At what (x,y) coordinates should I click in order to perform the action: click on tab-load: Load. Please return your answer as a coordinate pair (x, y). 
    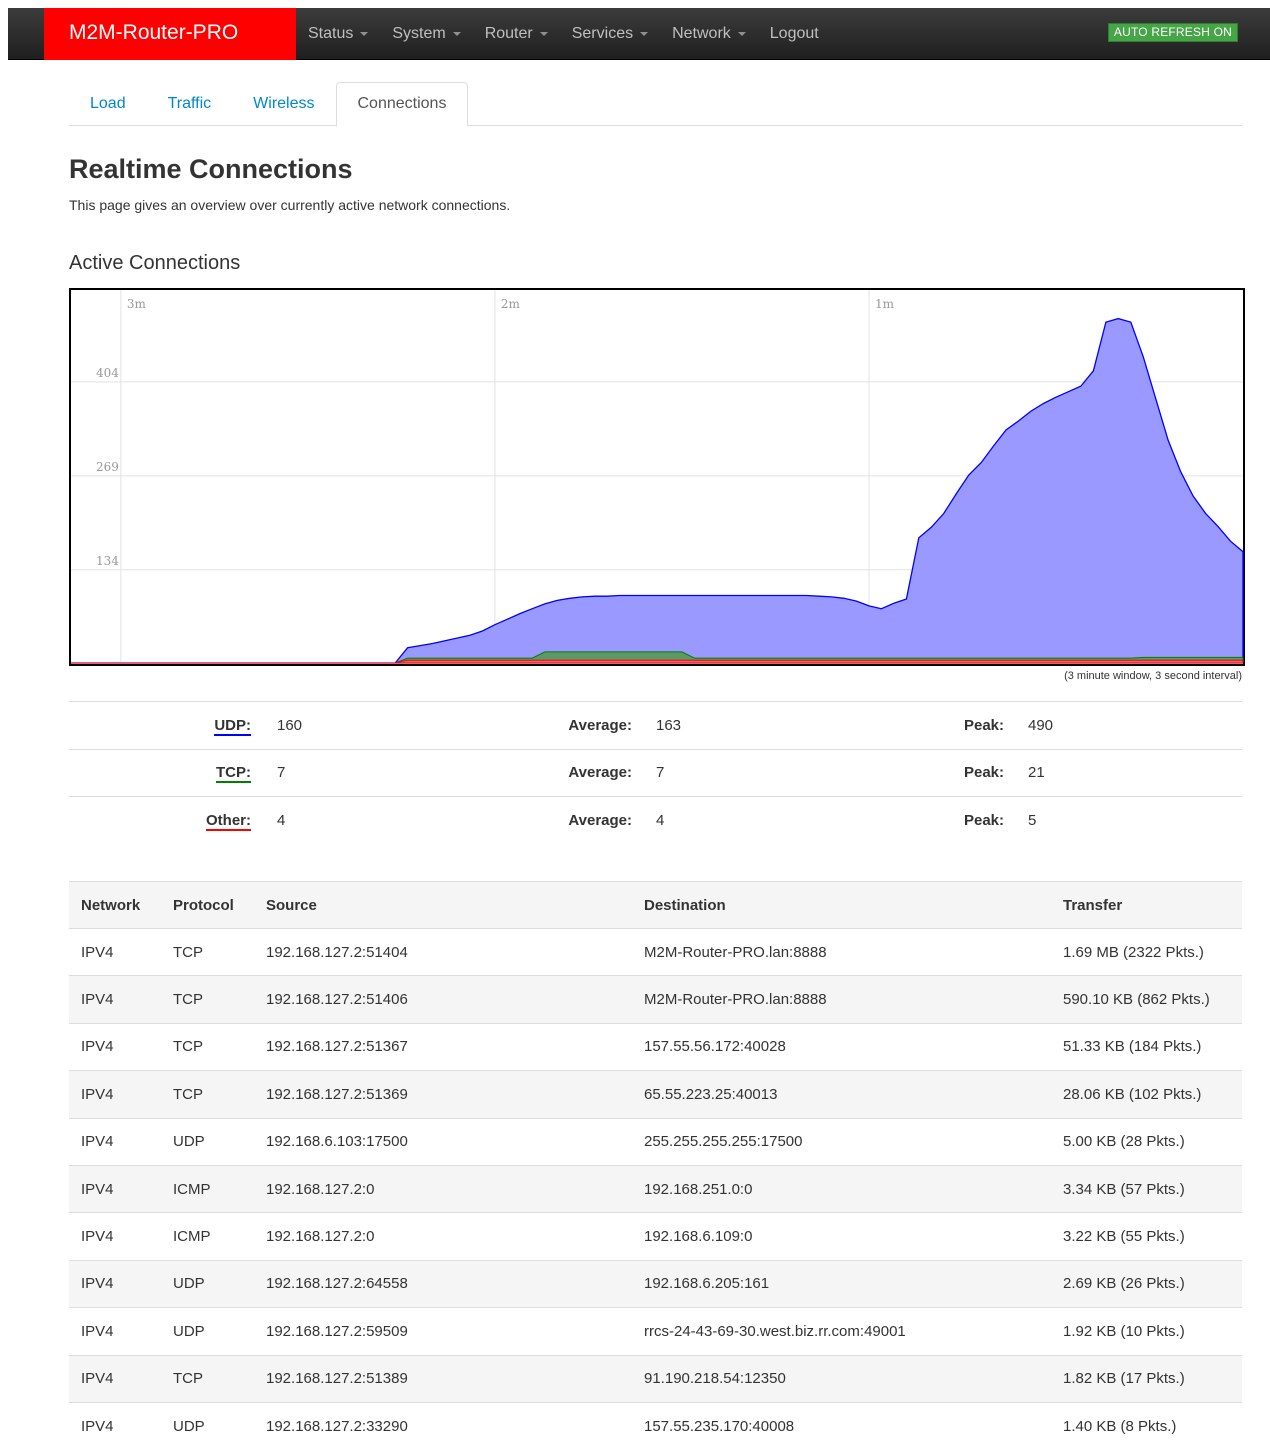
    Looking at the image, I should click on (108, 103).